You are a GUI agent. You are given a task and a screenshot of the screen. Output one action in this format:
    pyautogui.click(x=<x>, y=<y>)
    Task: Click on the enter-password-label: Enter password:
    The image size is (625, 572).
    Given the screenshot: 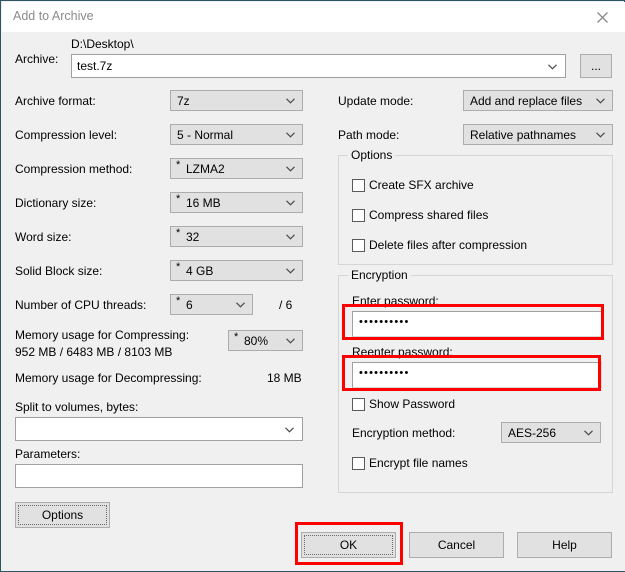 What is the action you would take?
    pyautogui.click(x=395, y=301)
    